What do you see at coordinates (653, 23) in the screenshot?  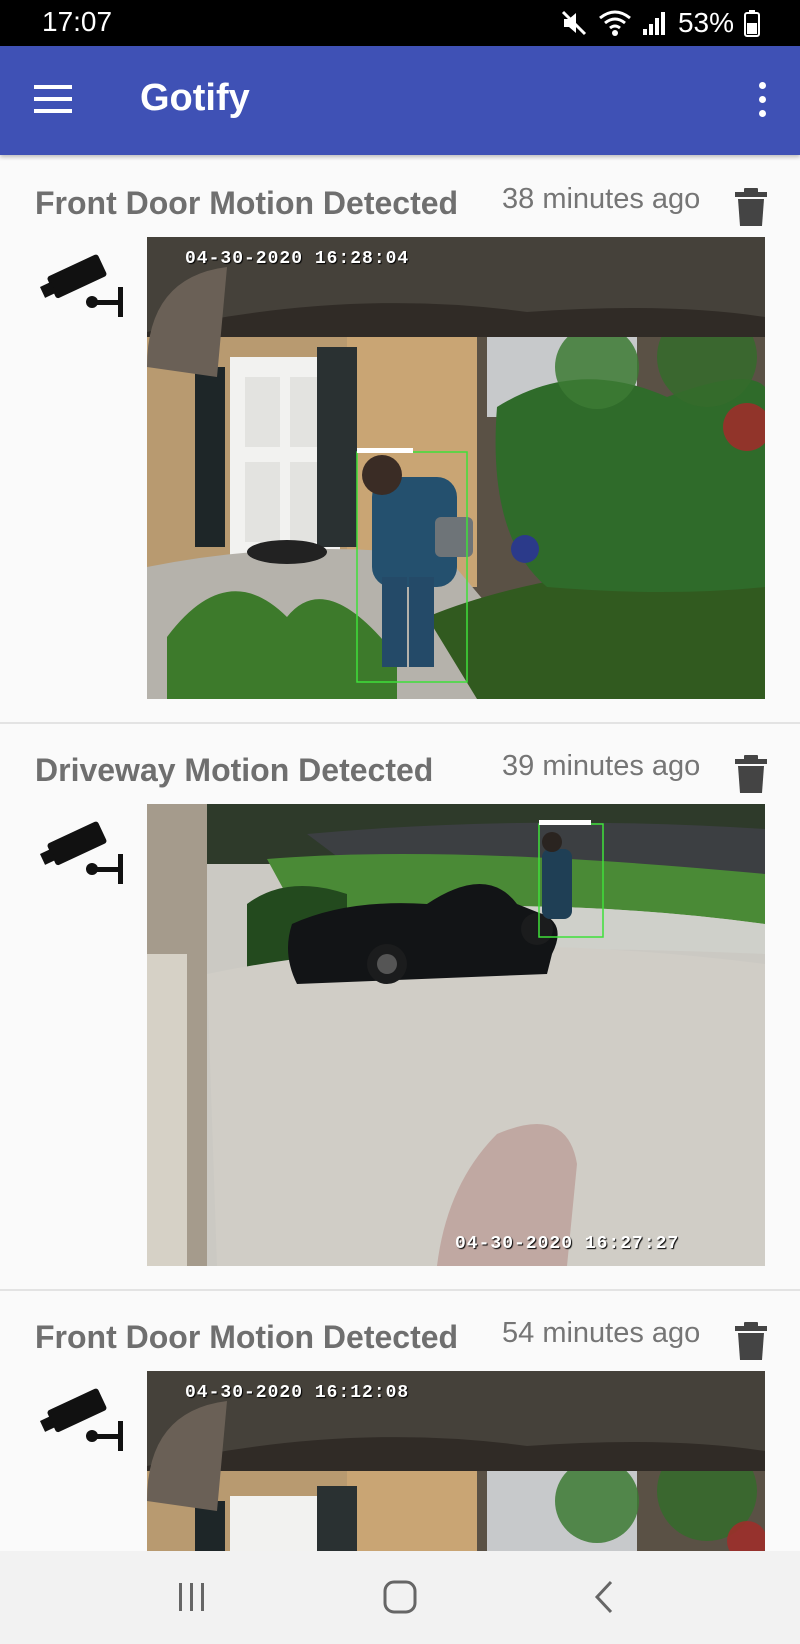 I see `signal-icon` at bounding box center [653, 23].